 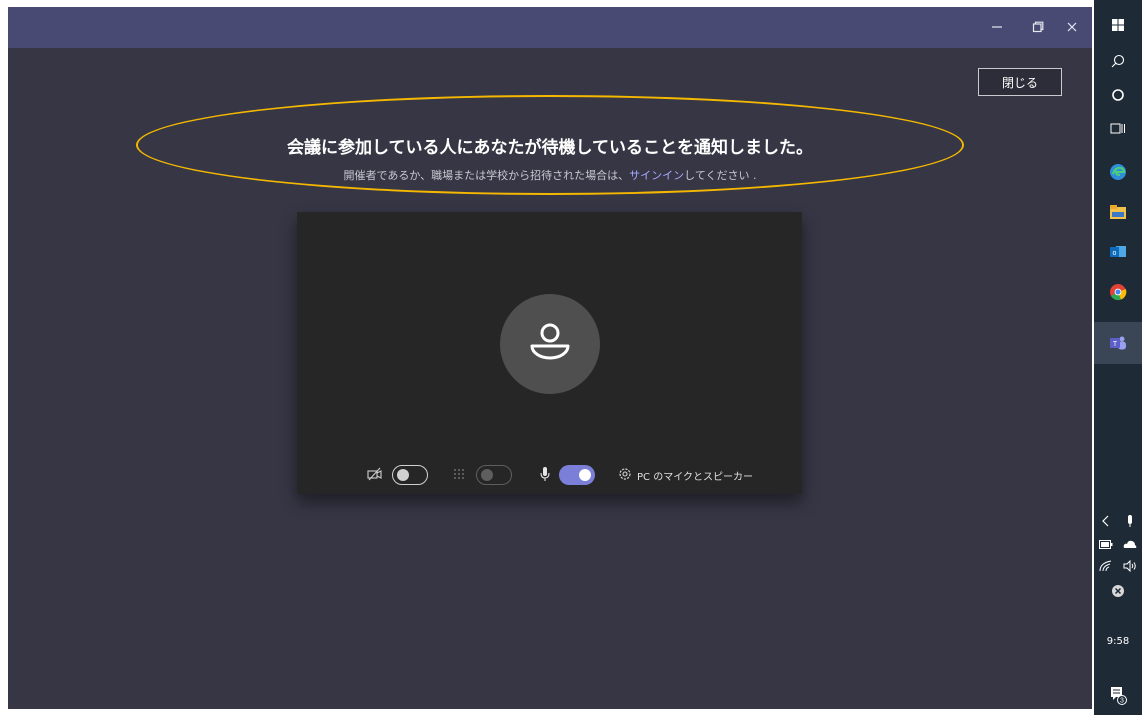 What do you see at coordinates (1118, 212) in the screenshot?
I see `file-explorer-icon` at bounding box center [1118, 212].